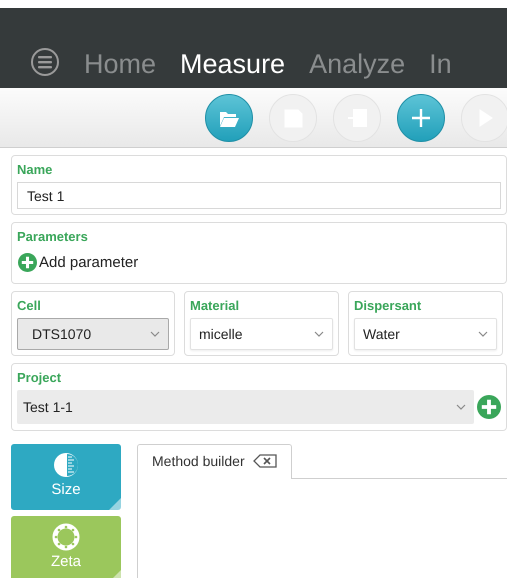  I want to click on dropdown: micelle, so click(261, 334).